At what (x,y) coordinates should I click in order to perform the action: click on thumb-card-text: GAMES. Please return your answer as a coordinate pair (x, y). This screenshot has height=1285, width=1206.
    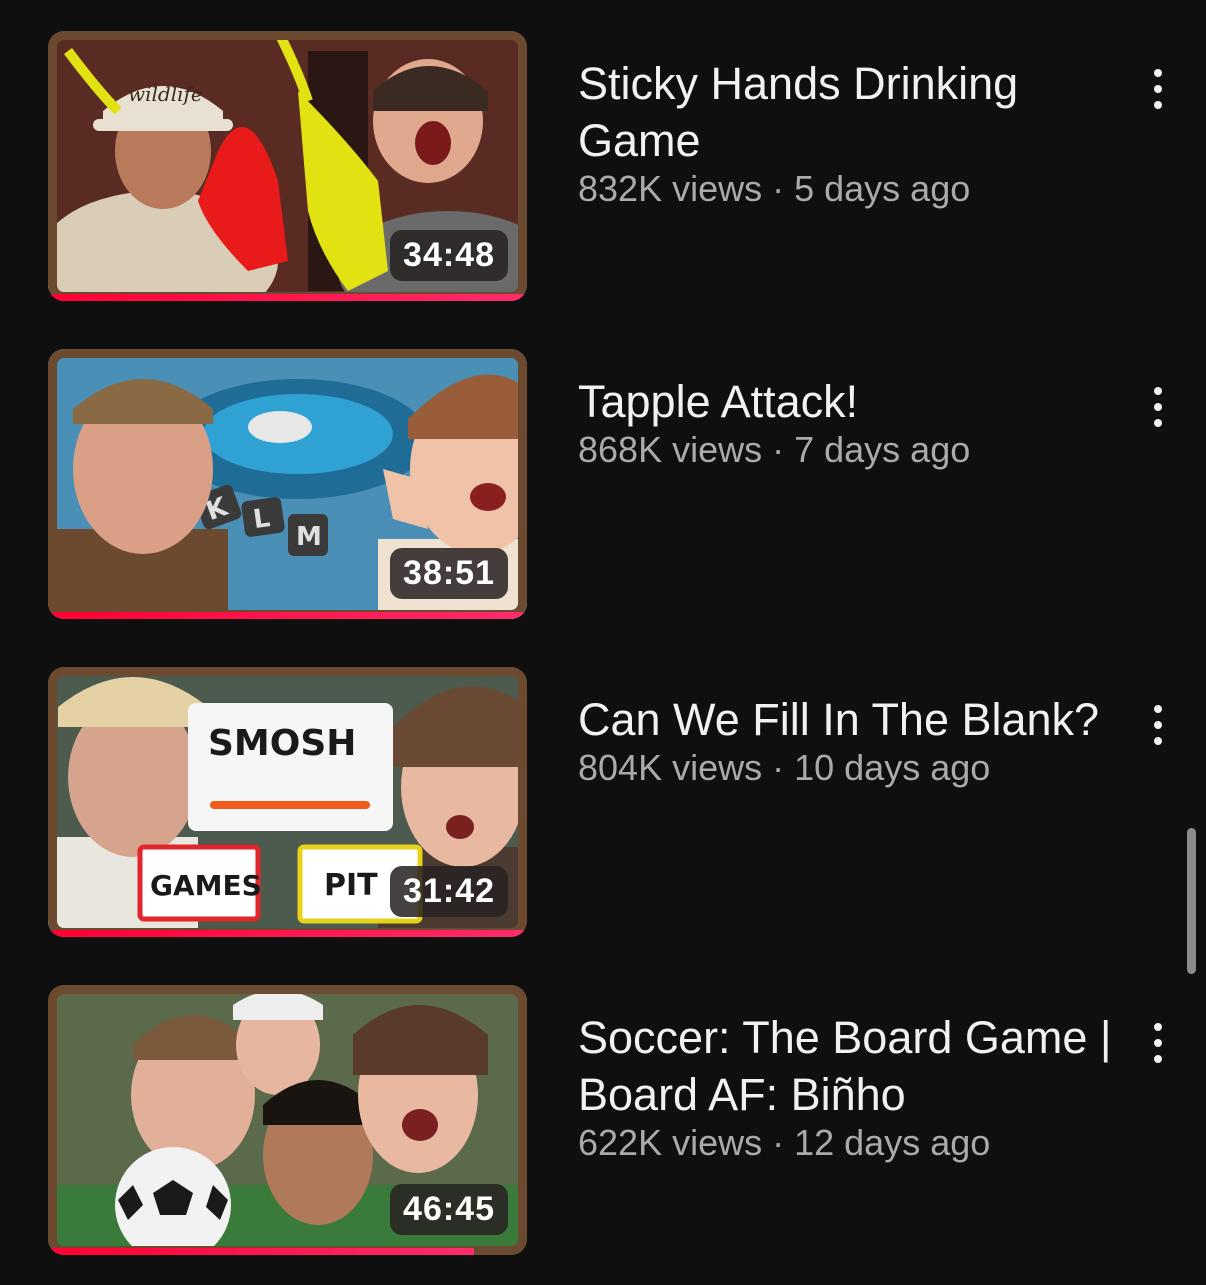
    Looking at the image, I should click on (206, 885).